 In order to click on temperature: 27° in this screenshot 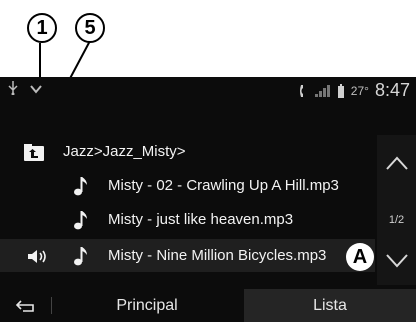, I will do `click(359, 90)`.